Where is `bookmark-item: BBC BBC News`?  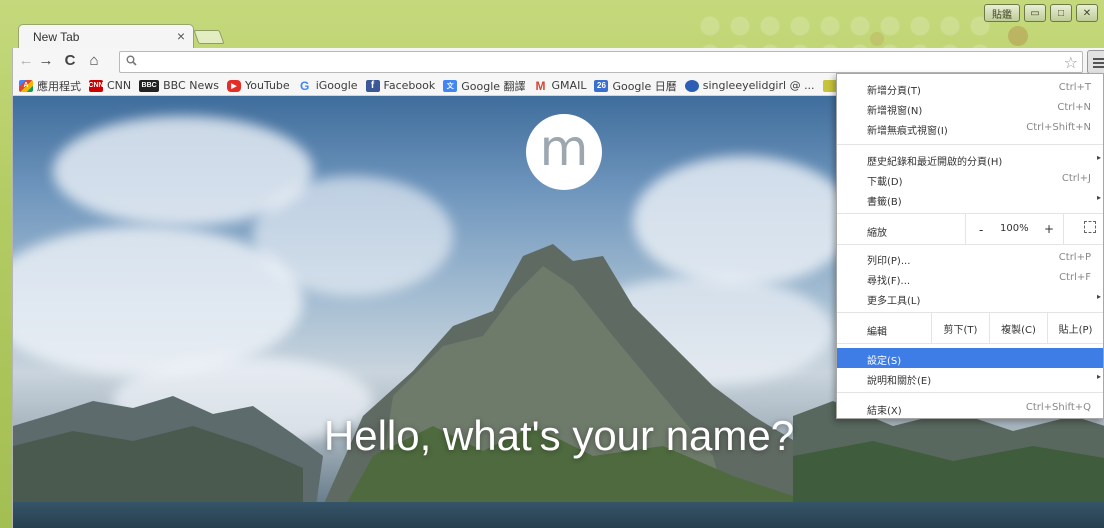
bookmark-item: BBC BBC News is located at coordinates (179, 85).